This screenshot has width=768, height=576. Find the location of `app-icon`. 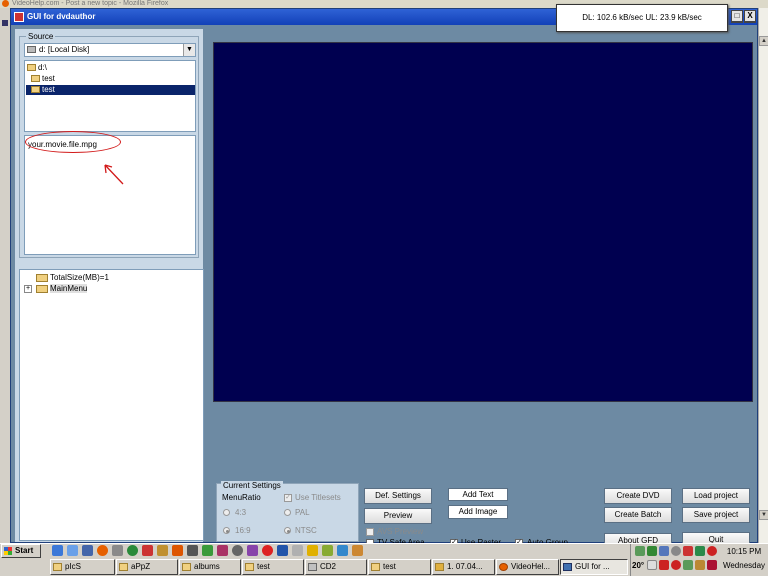

app-icon is located at coordinates (567, 567).